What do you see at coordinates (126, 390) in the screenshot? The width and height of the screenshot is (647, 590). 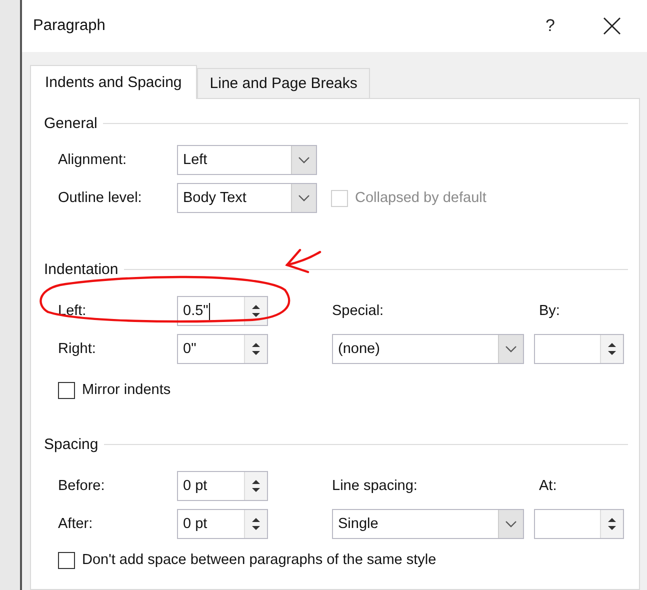 I see `checkbox-label: Mirror indents` at bounding box center [126, 390].